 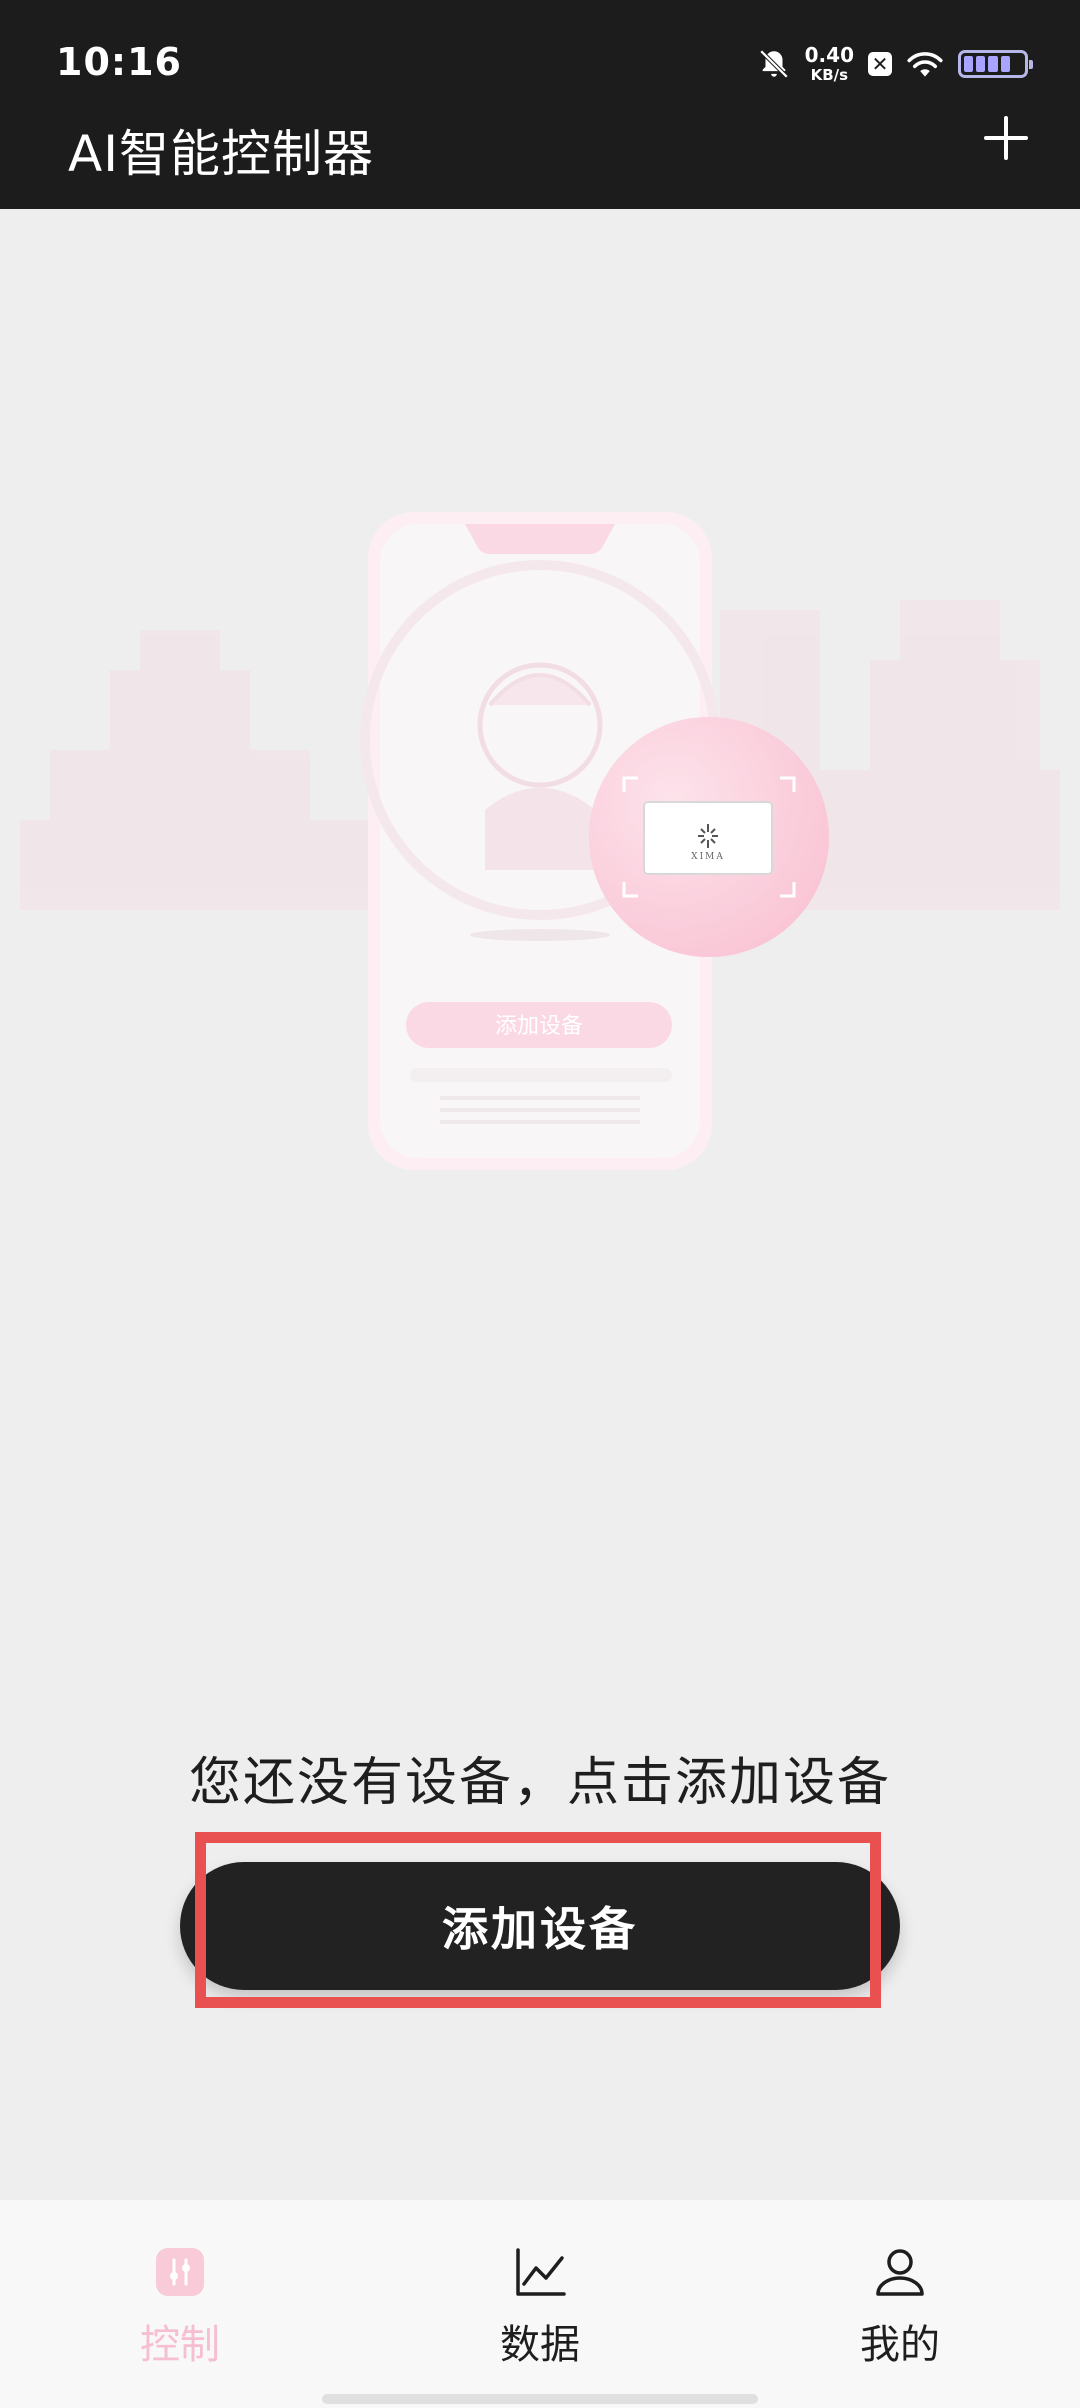 What do you see at coordinates (540, 1926) in the screenshot?
I see `add-device-button: 添加设备` at bounding box center [540, 1926].